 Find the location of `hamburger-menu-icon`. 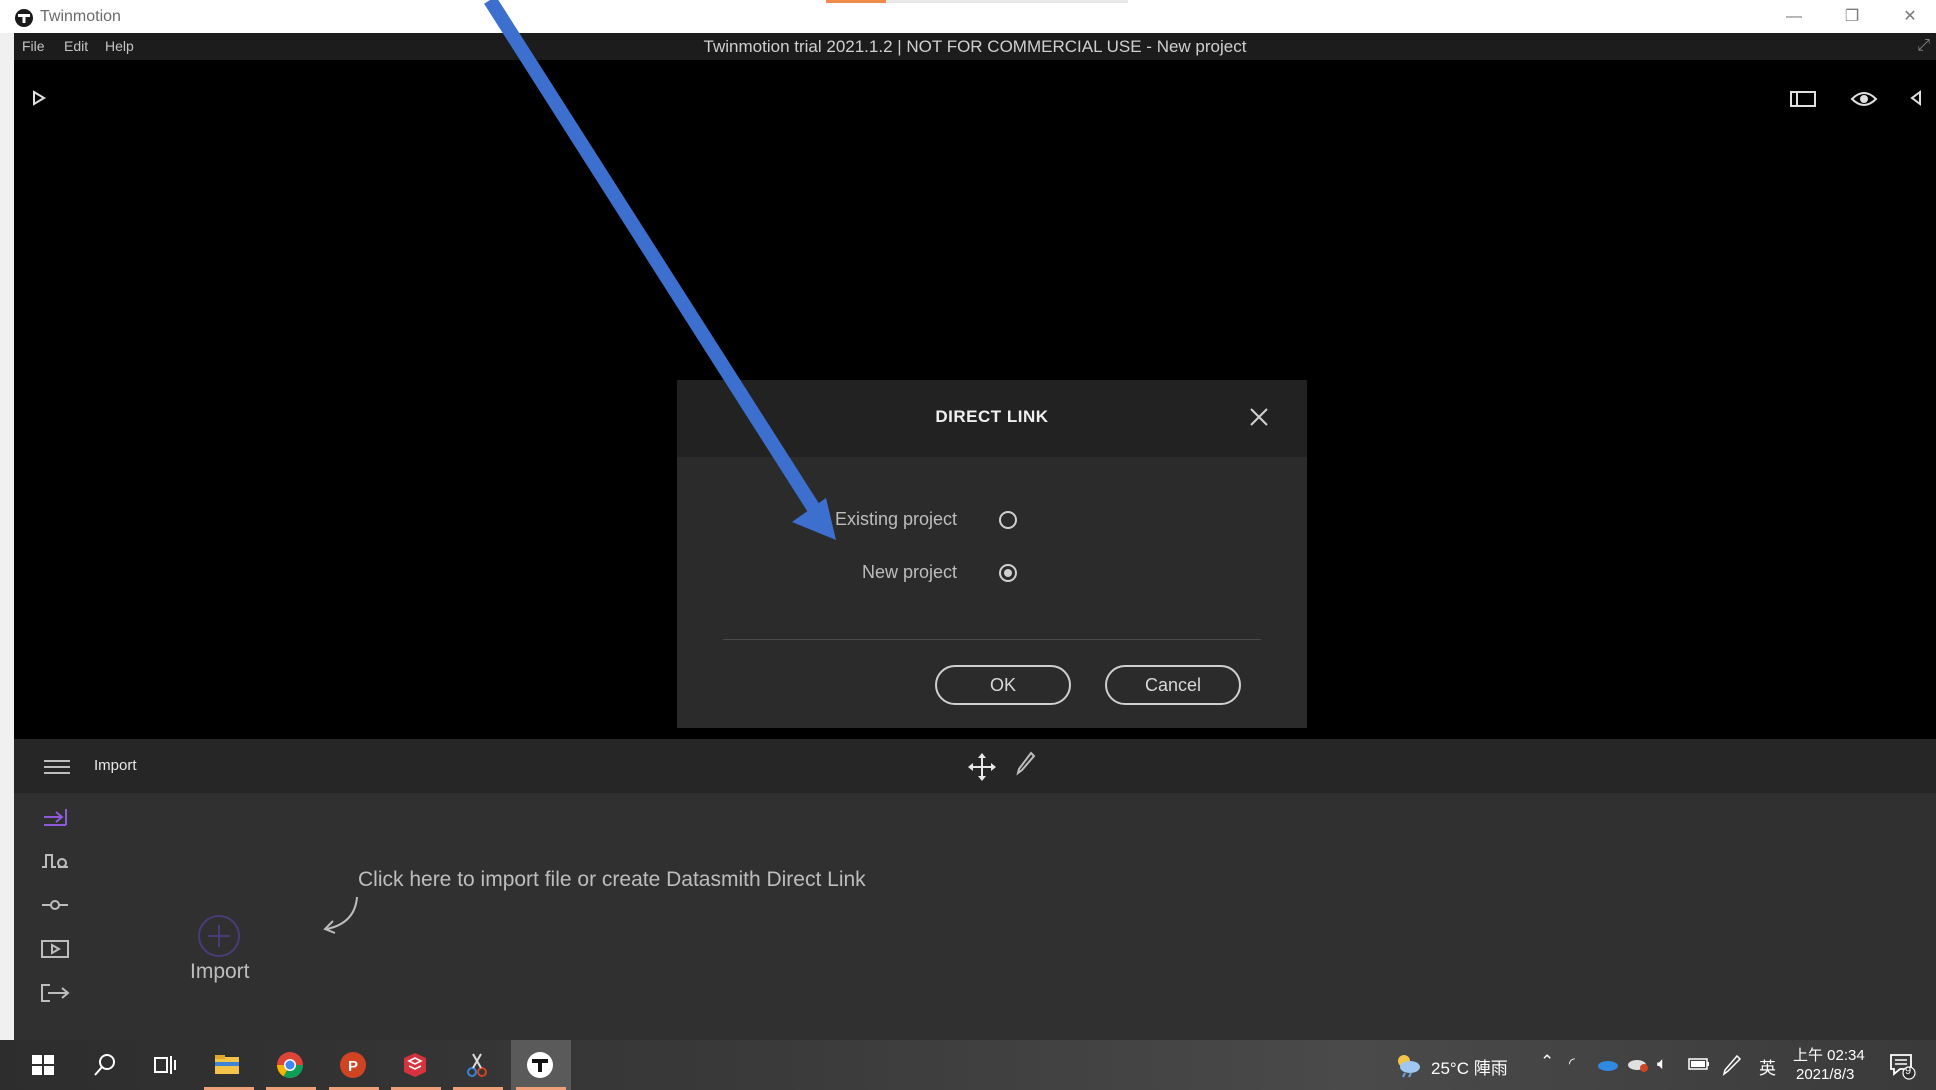

hamburger-menu-icon is located at coordinates (57, 767).